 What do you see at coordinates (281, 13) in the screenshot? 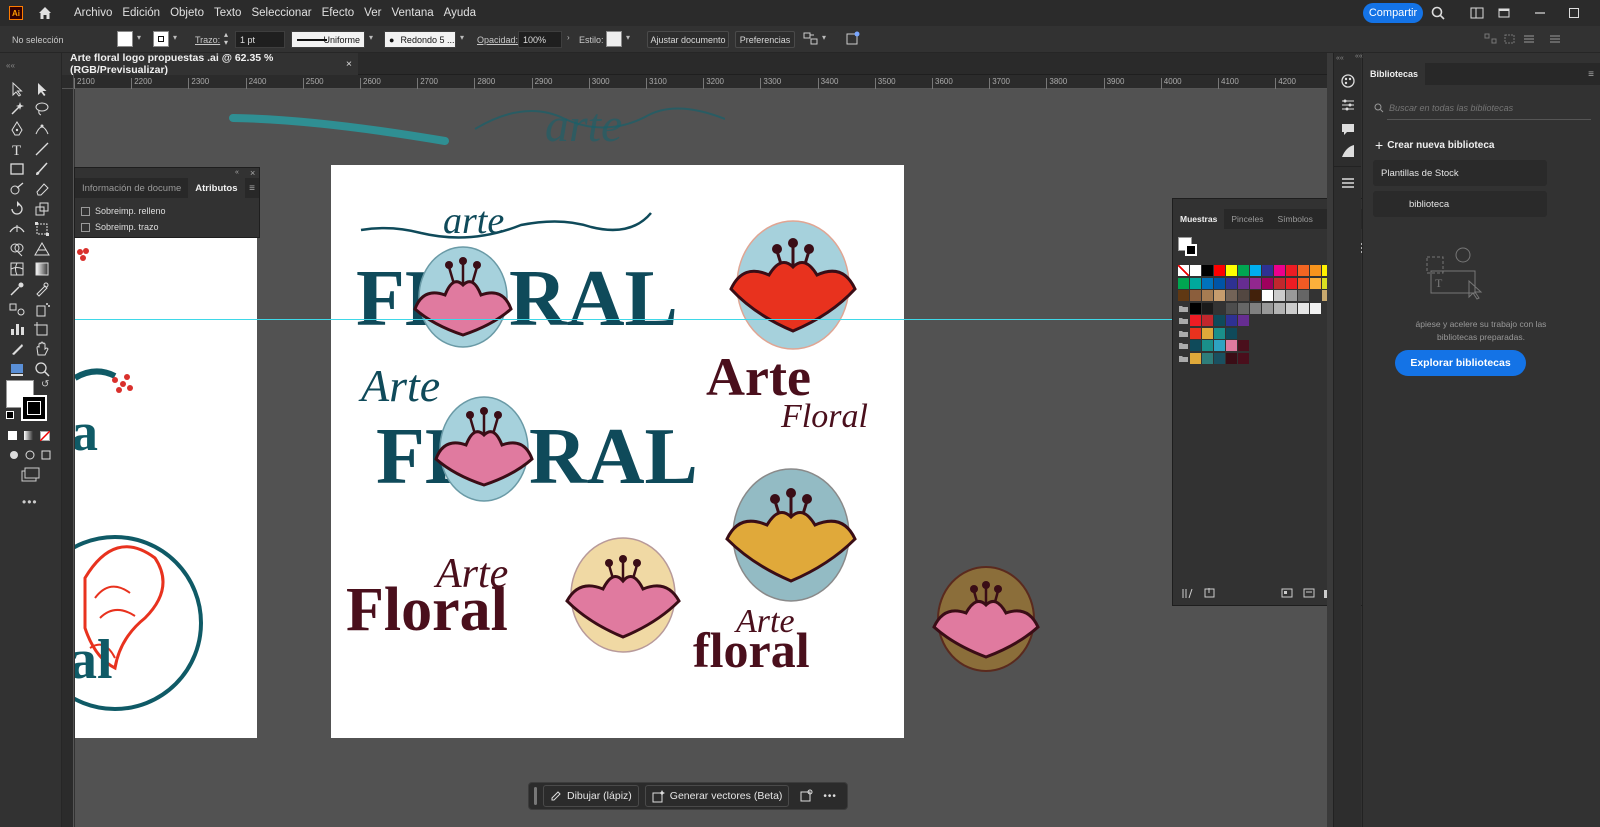
I see `menu-seleccionar: Seleccionar` at bounding box center [281, 13].